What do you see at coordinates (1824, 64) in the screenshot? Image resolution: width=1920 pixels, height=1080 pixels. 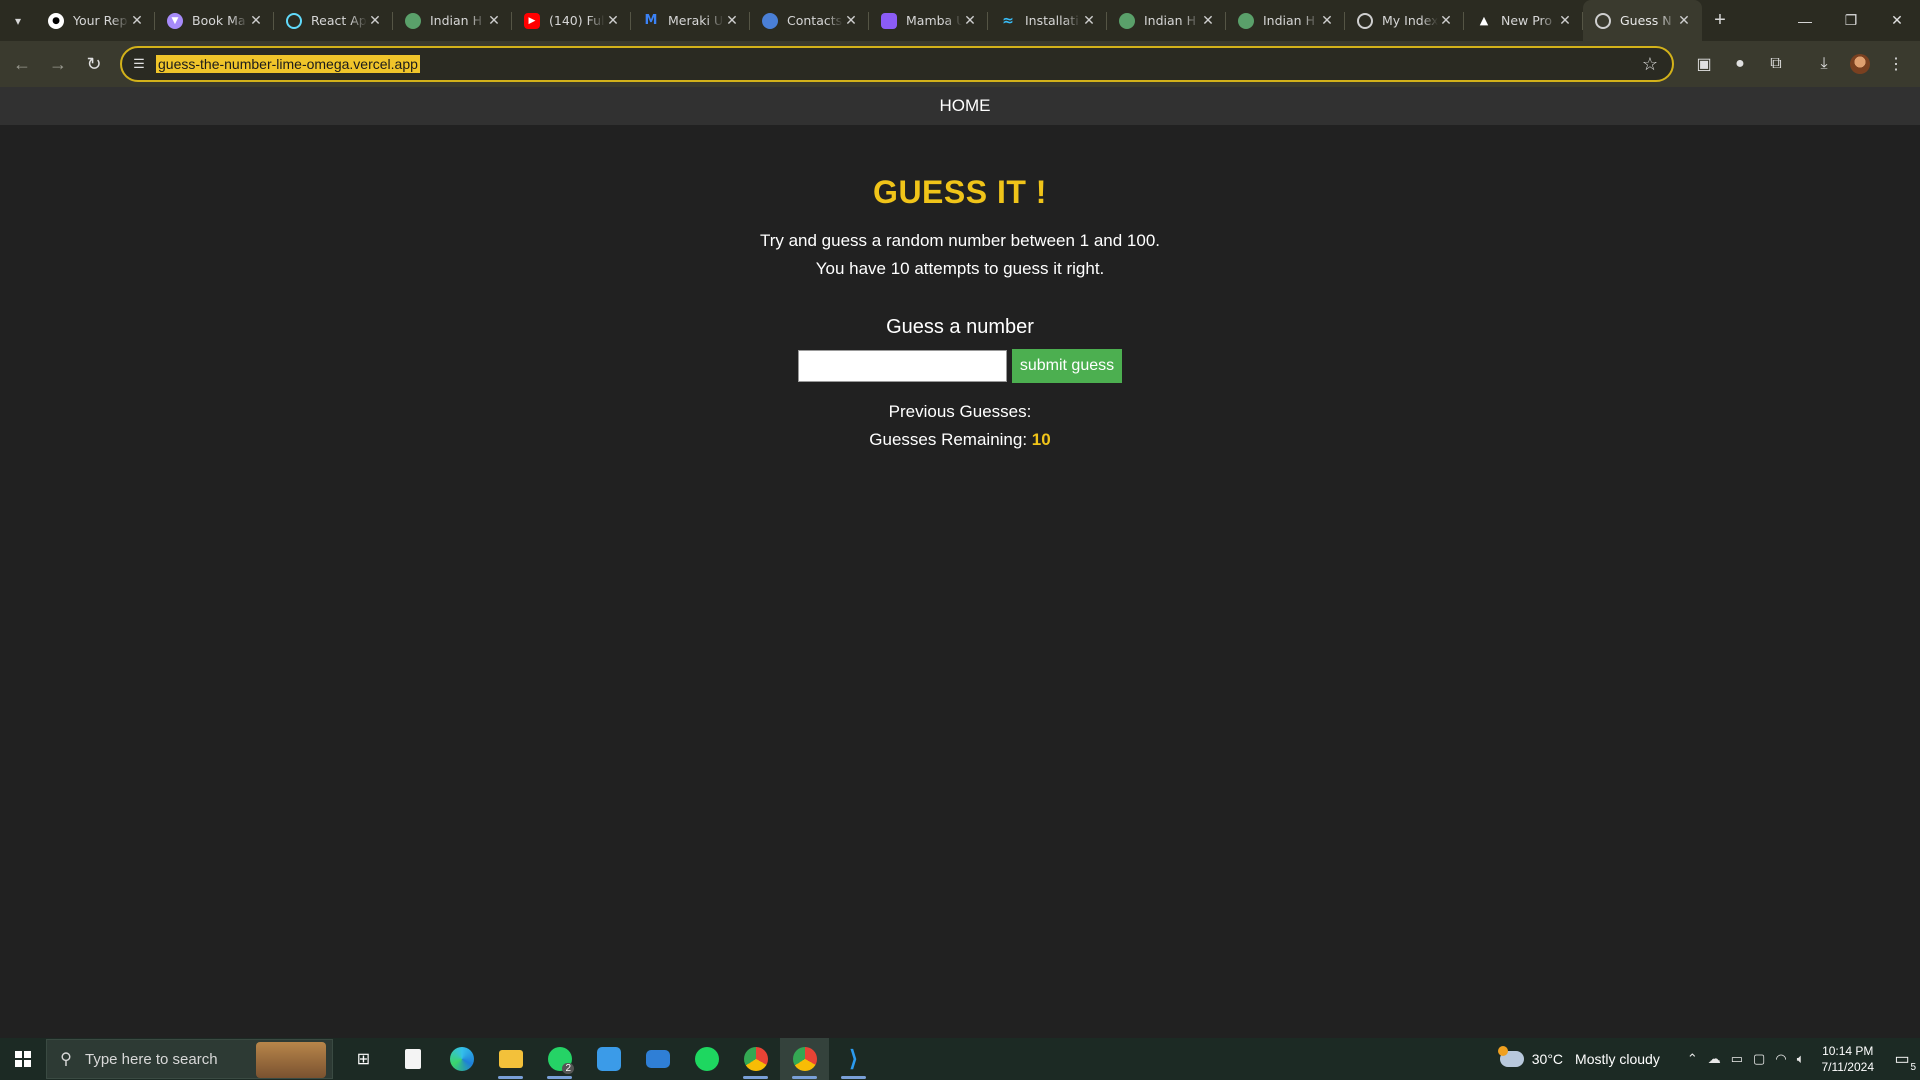 I see `downloads-icon: ⤓` at bounding box center [1824, 64].